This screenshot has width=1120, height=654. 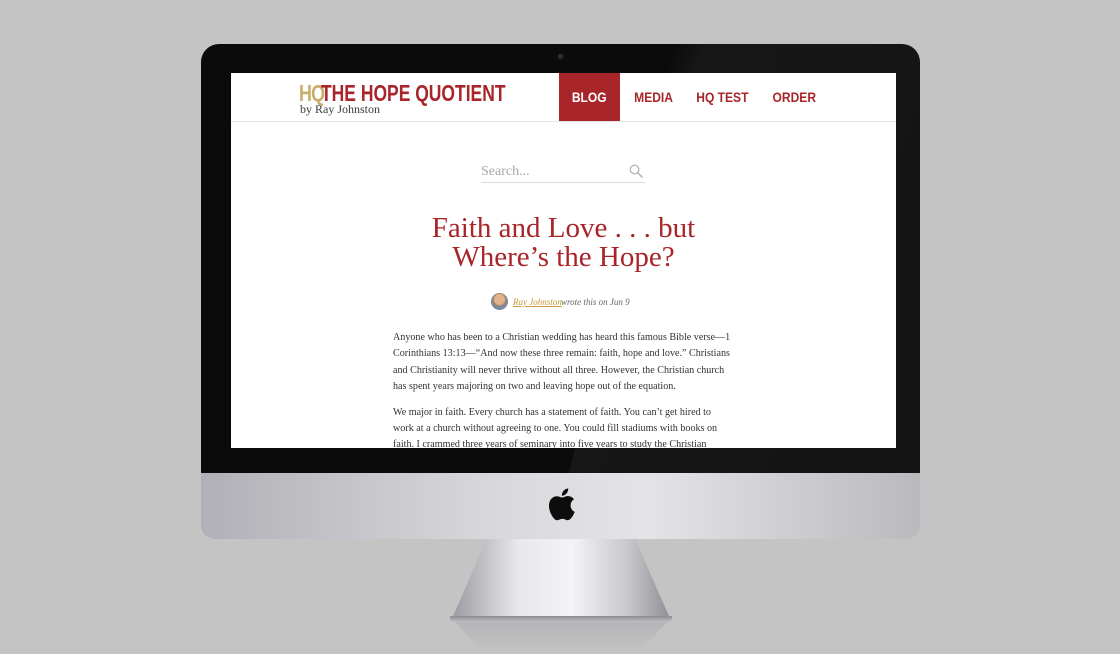 I want to click on nav-item-label: BLOG, so click(x=589, y=97).